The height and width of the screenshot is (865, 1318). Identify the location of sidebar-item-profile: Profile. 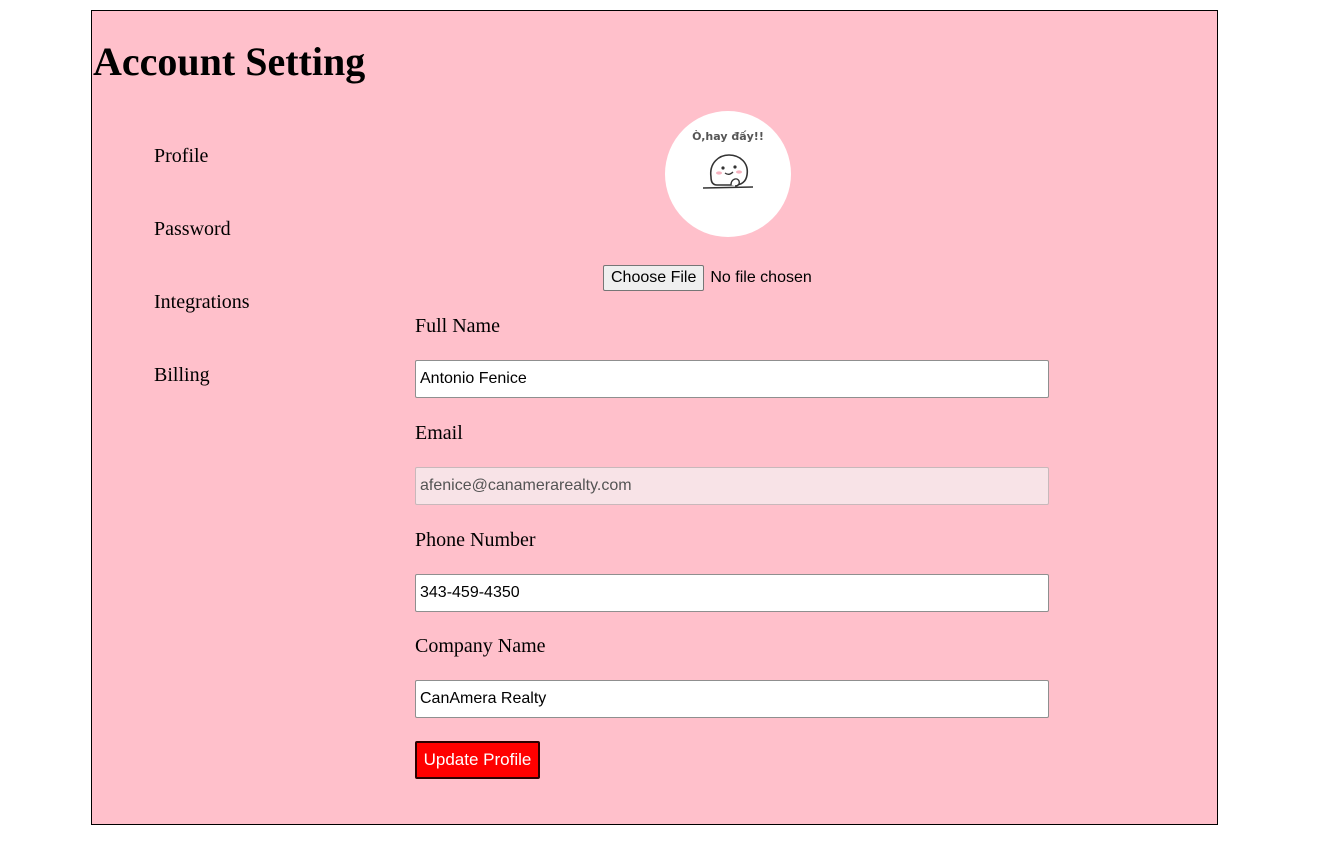
(181, 156).